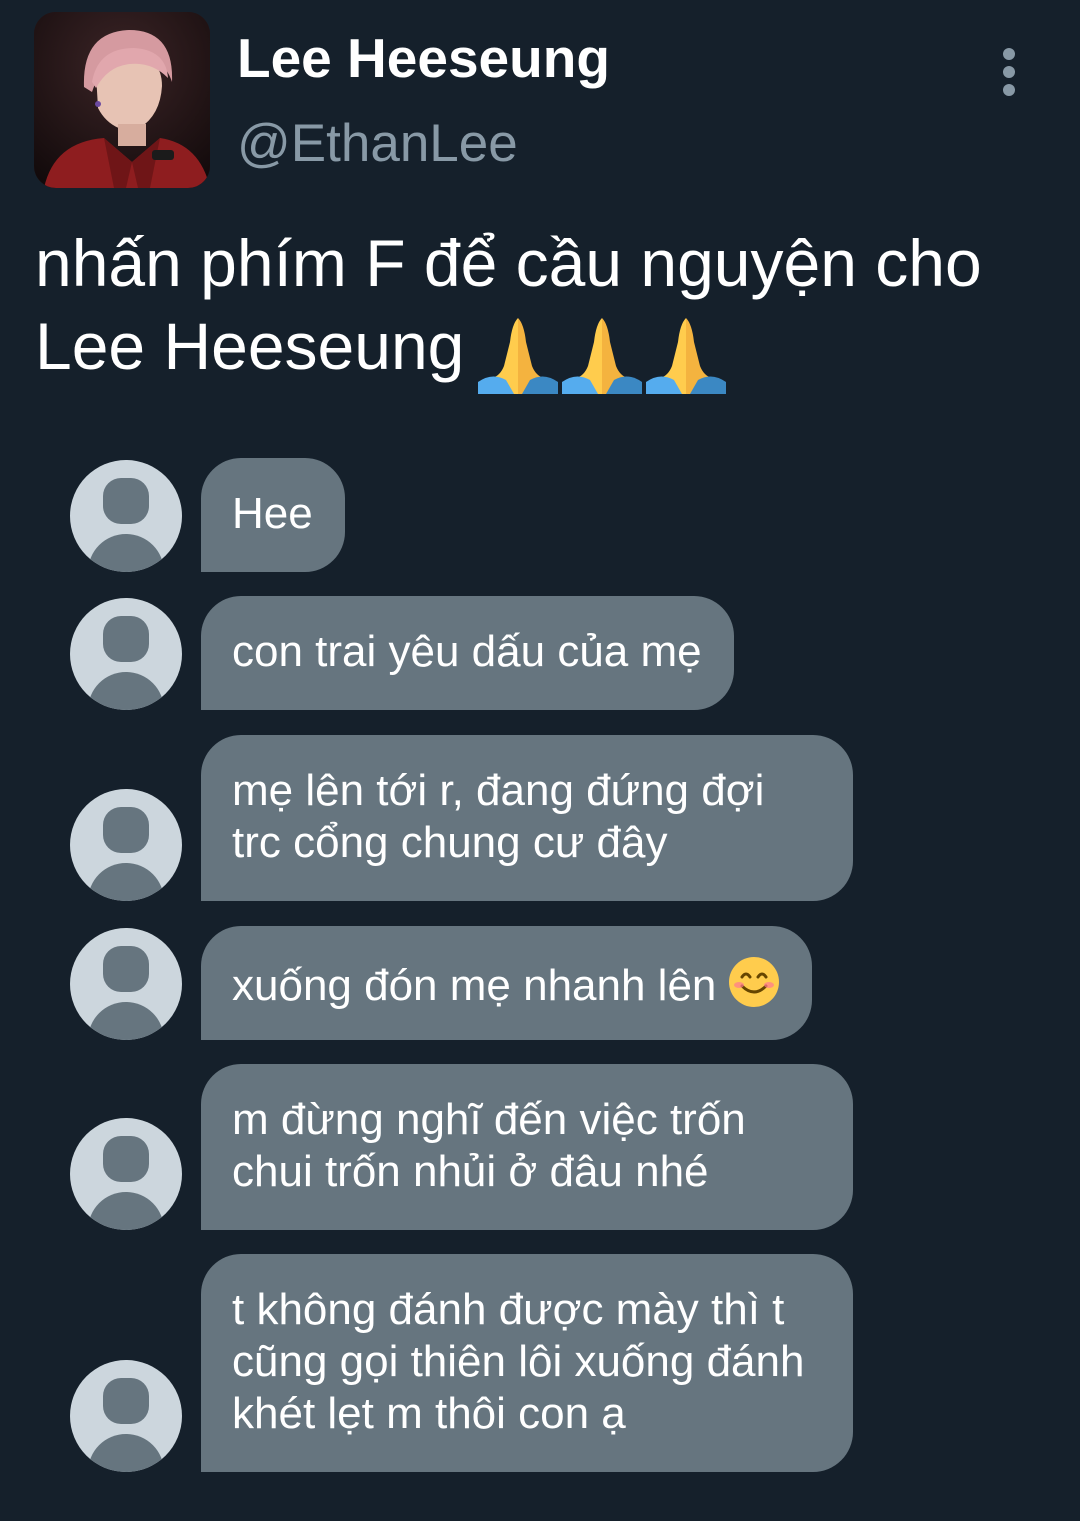 The image size is (1080, 1521). I want to click on display-name: Lee Heeseung, so click(423, 58).